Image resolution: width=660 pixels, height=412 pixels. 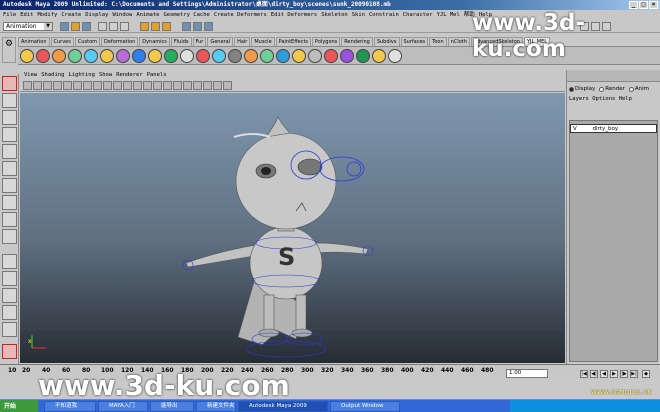 I want to click on paint-select-tool-icon, so click(x=9, y=117).